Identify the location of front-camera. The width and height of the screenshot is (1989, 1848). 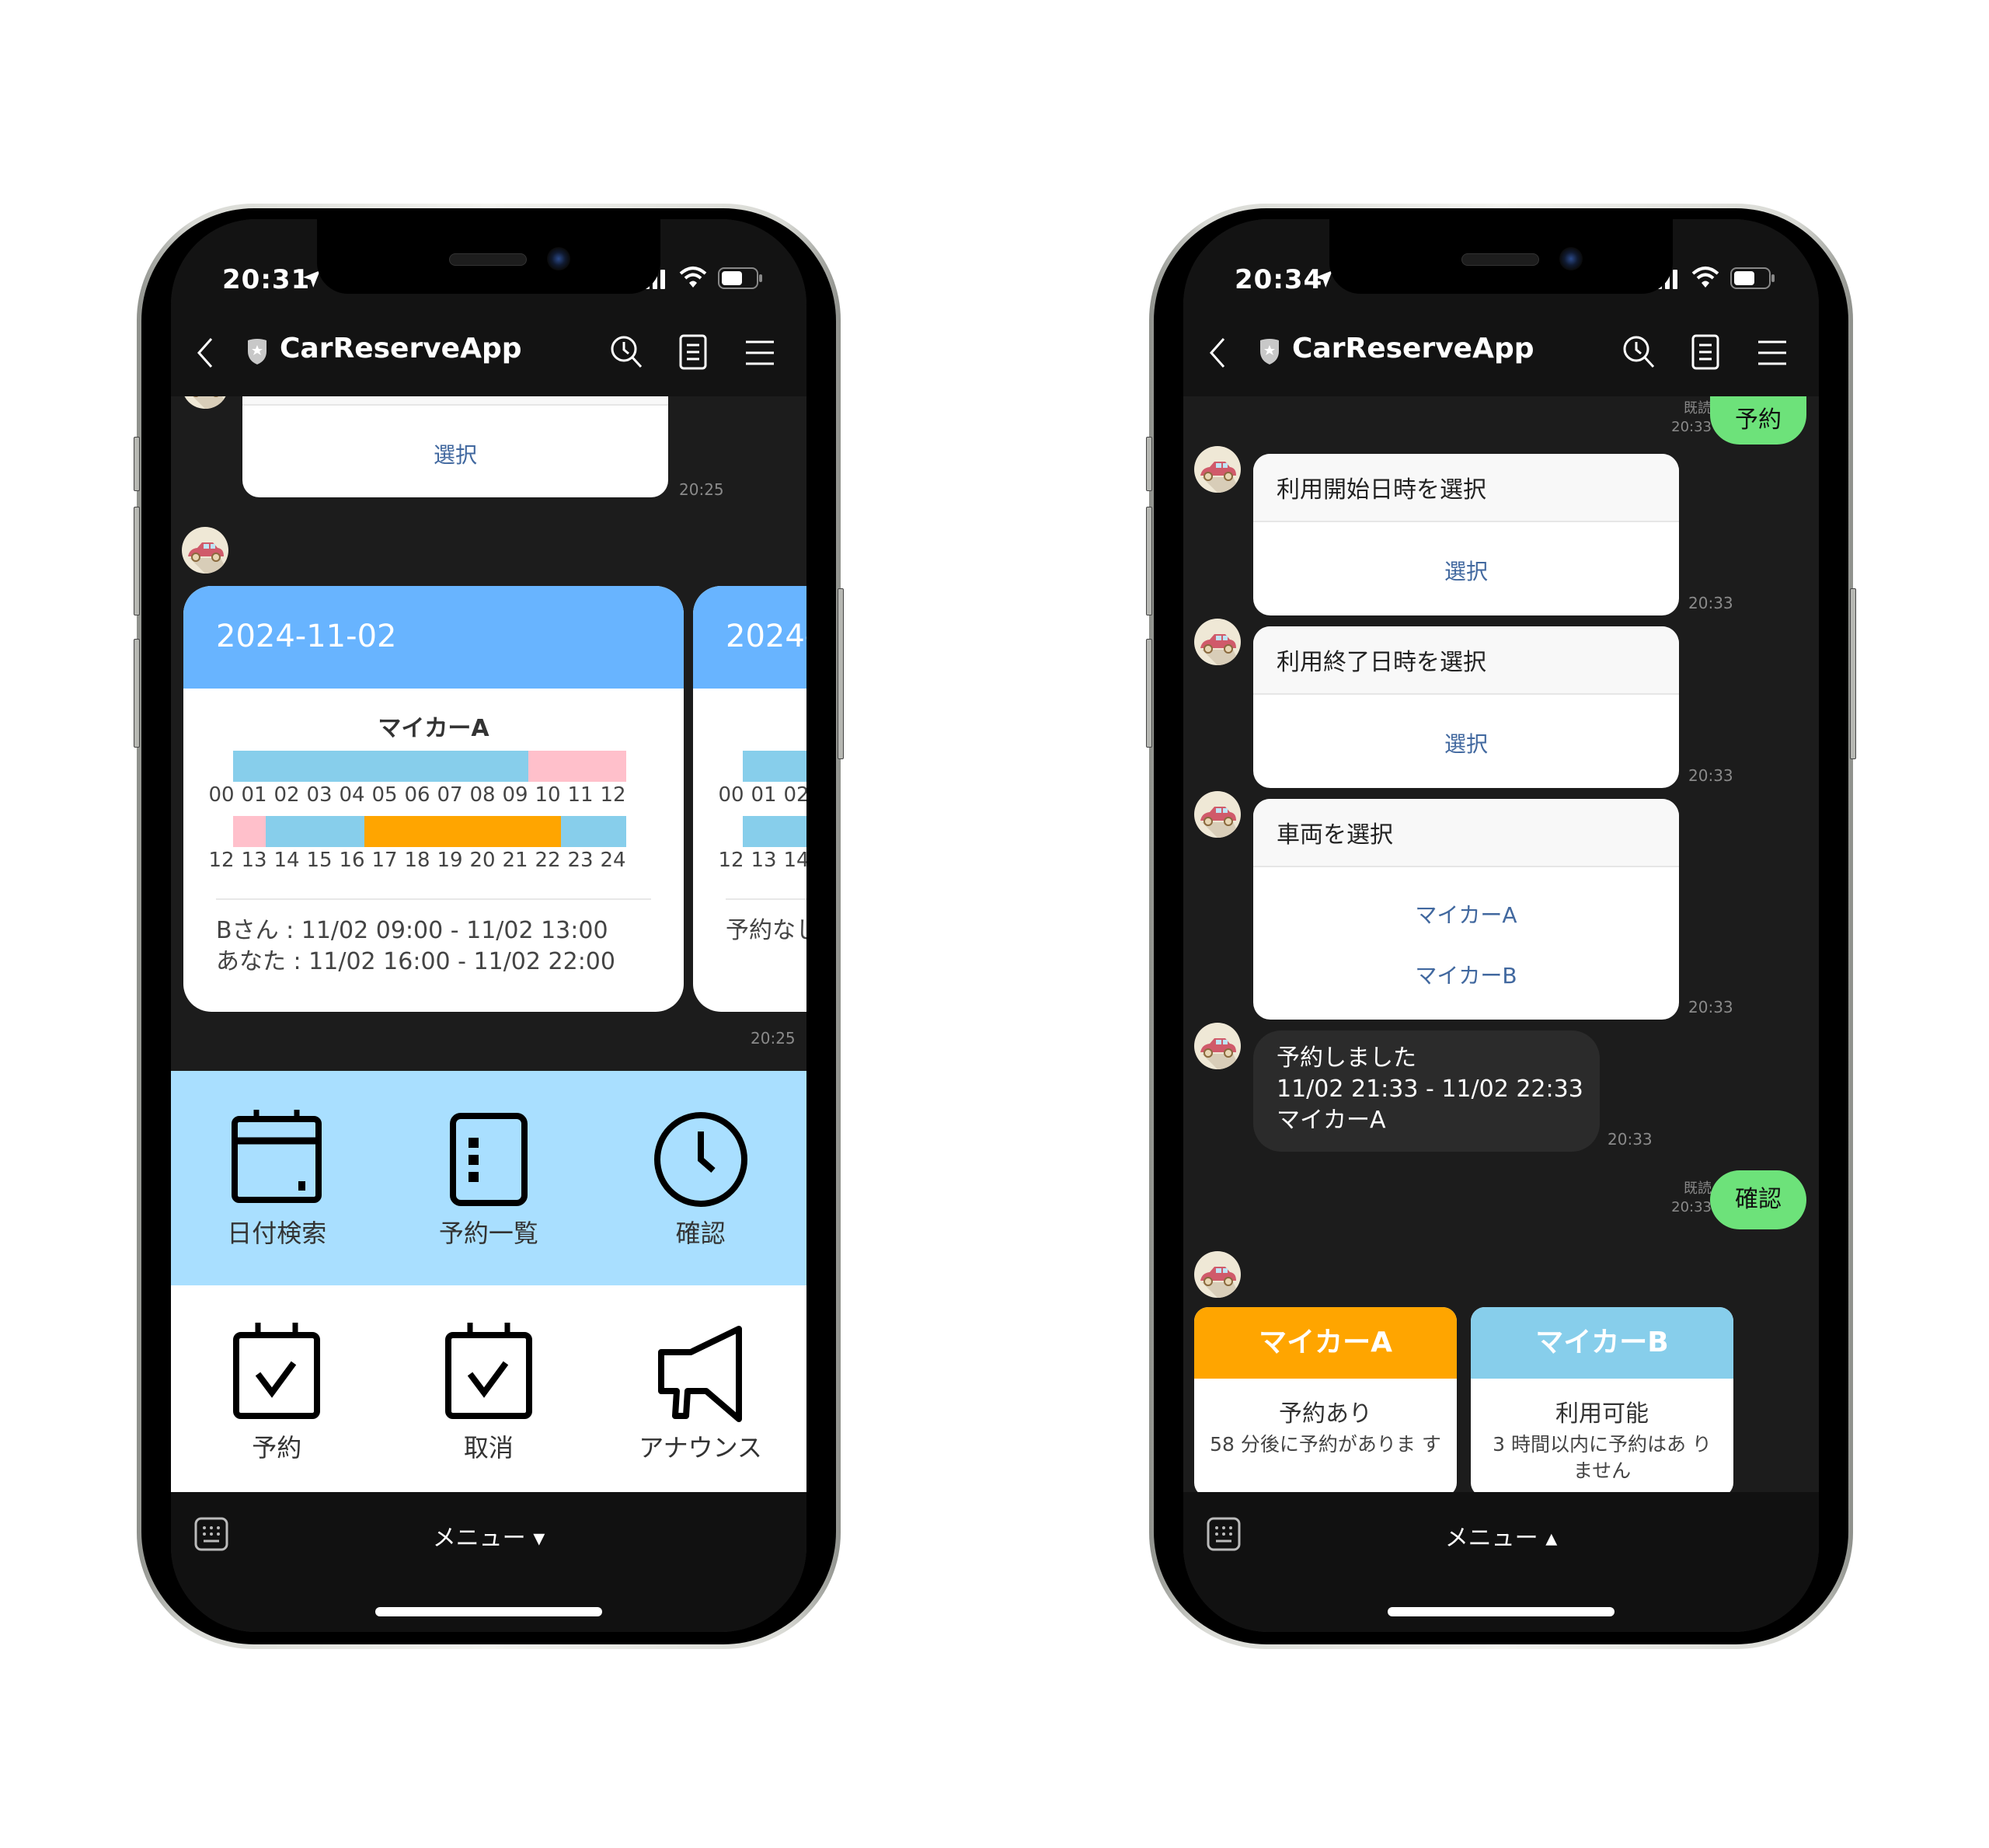
(559, 258).